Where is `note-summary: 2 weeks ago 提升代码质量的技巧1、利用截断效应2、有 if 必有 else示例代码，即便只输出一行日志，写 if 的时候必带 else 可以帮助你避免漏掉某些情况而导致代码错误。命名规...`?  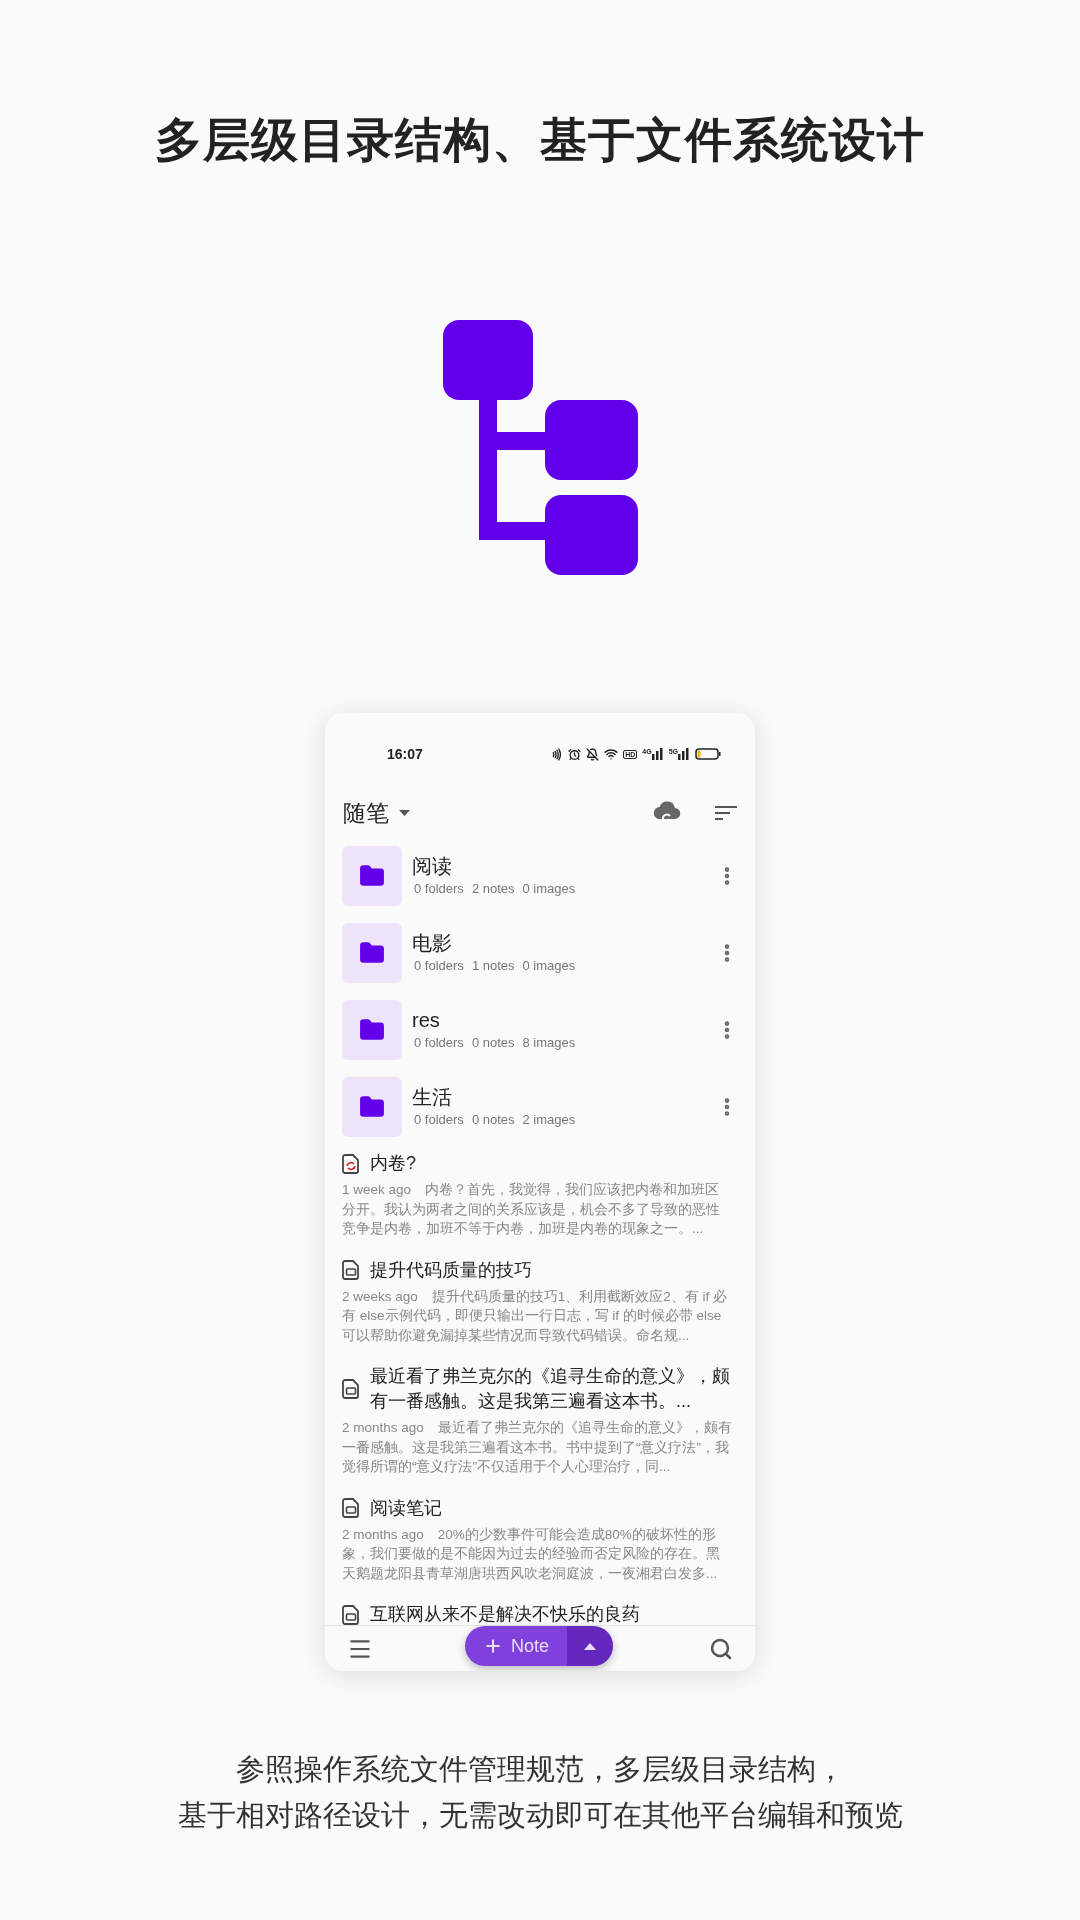
note-summary: 2 weeks ago 提升代码质量的技巧1、利用截断效应2、有 if 必有 else示例代码，即便只输出一行日志，写 if 的时候必带 else 可以帮助你避免漏掉某些情况而导致代码错误。命名规... is located at coordinates (535, 1316).